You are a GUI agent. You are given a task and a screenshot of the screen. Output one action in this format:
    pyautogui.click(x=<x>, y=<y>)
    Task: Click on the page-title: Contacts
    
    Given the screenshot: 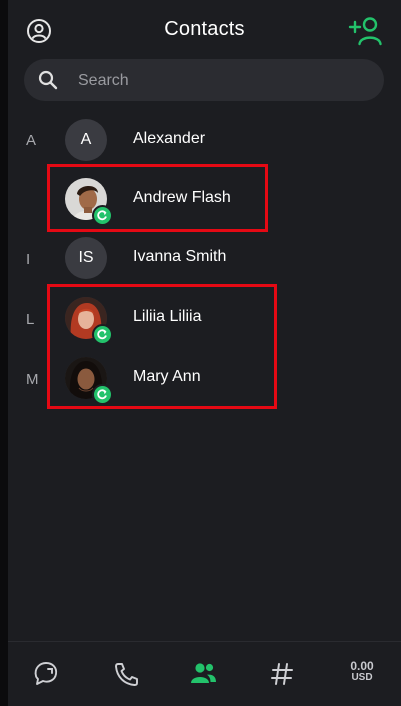 What is the action you would take?
    pyautogui.click(x=204, y=29)
    